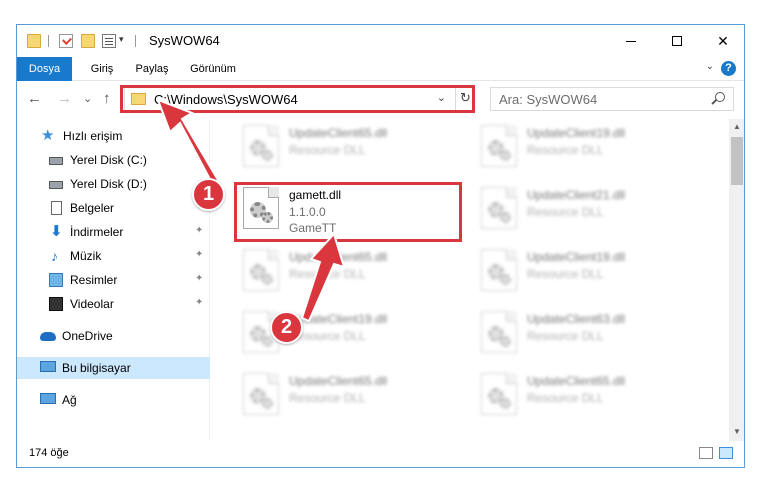  What do you see at coordinates (736, 126) in the screenshot?
I see `scroll-up-icon: ▲` at bounding box center [736, 126].